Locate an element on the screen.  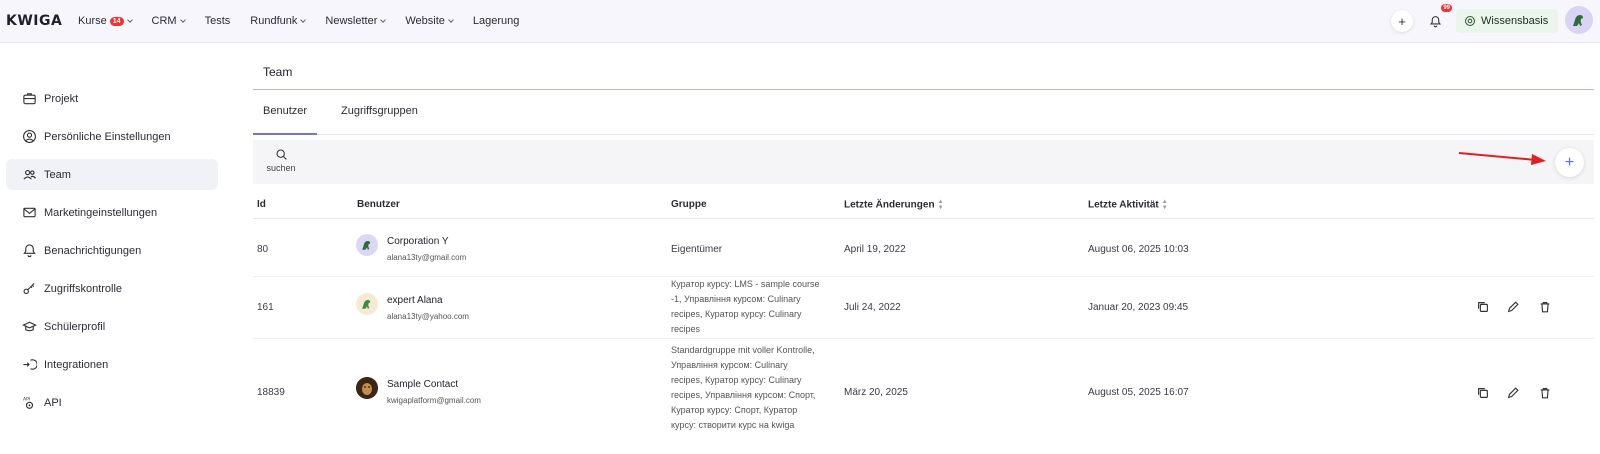
lifebuoy-icon is located at coordinates (1470, 21).